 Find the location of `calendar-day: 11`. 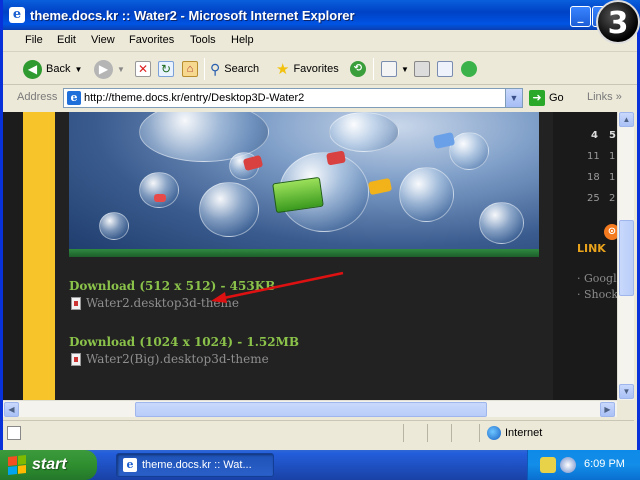

calendar-day: 11 is located at coordinates (593, 156).